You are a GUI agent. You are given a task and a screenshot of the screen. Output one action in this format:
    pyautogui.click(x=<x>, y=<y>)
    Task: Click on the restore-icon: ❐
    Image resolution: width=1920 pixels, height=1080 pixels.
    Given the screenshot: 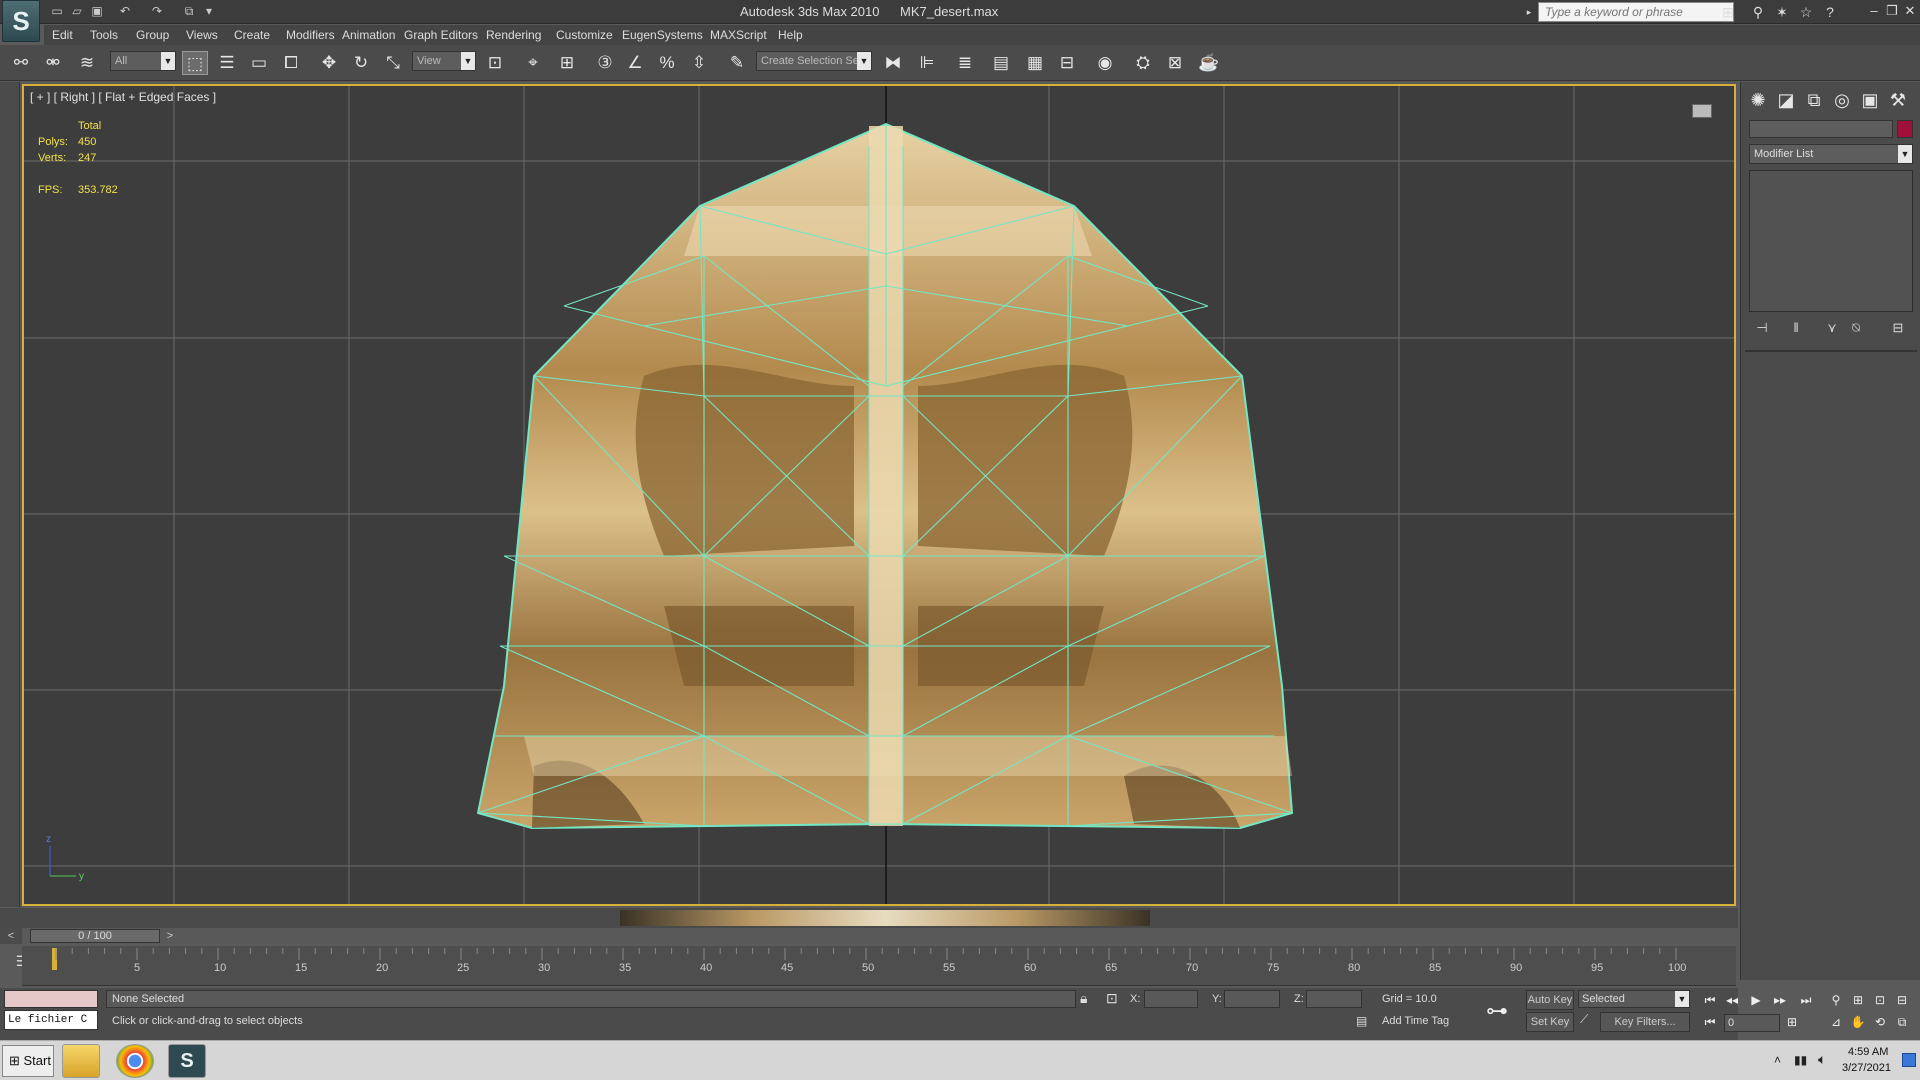 What is the action you would take?
    pyautogui.click(x=1892, y=11)
    